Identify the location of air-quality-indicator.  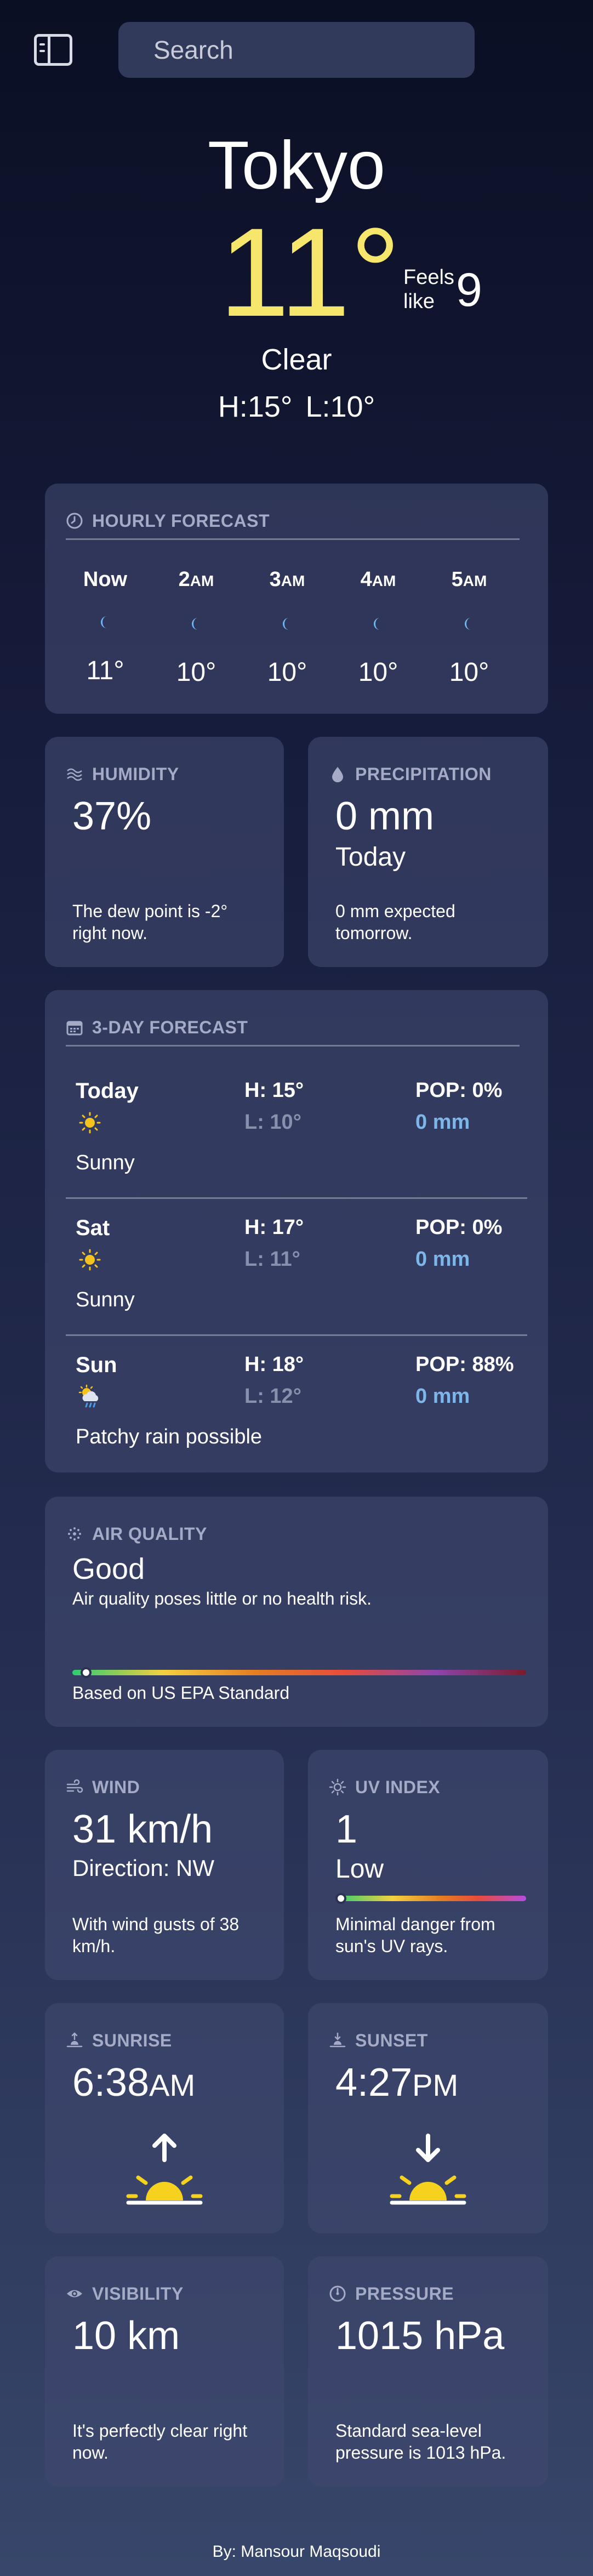
(86, 1672).